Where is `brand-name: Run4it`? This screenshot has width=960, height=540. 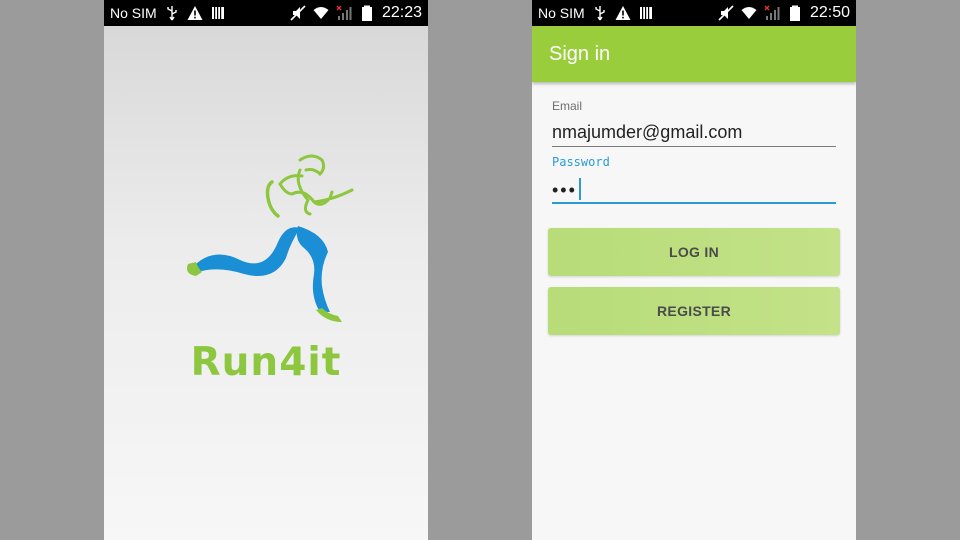
brand-name: Run4it is located at coordinates (266, 362).